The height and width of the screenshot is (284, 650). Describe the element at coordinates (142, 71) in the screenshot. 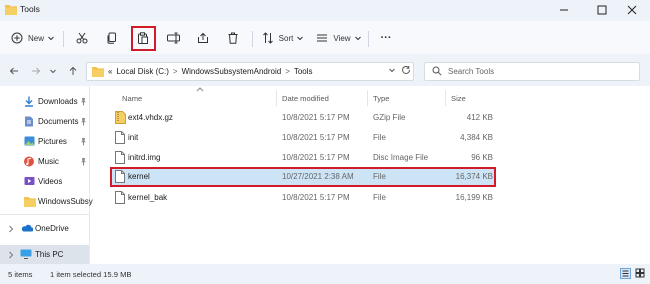

I see `breadcrumb-local-disk: Local Disk (C:)` at that location.